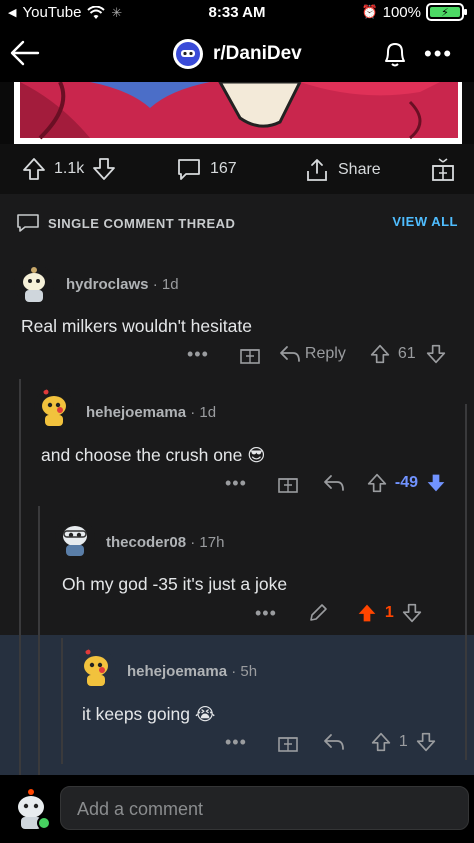 Image resolution: width=474 pixels, height=843 pixels. I want to click on comment-age: 5h, so click(249, 671).